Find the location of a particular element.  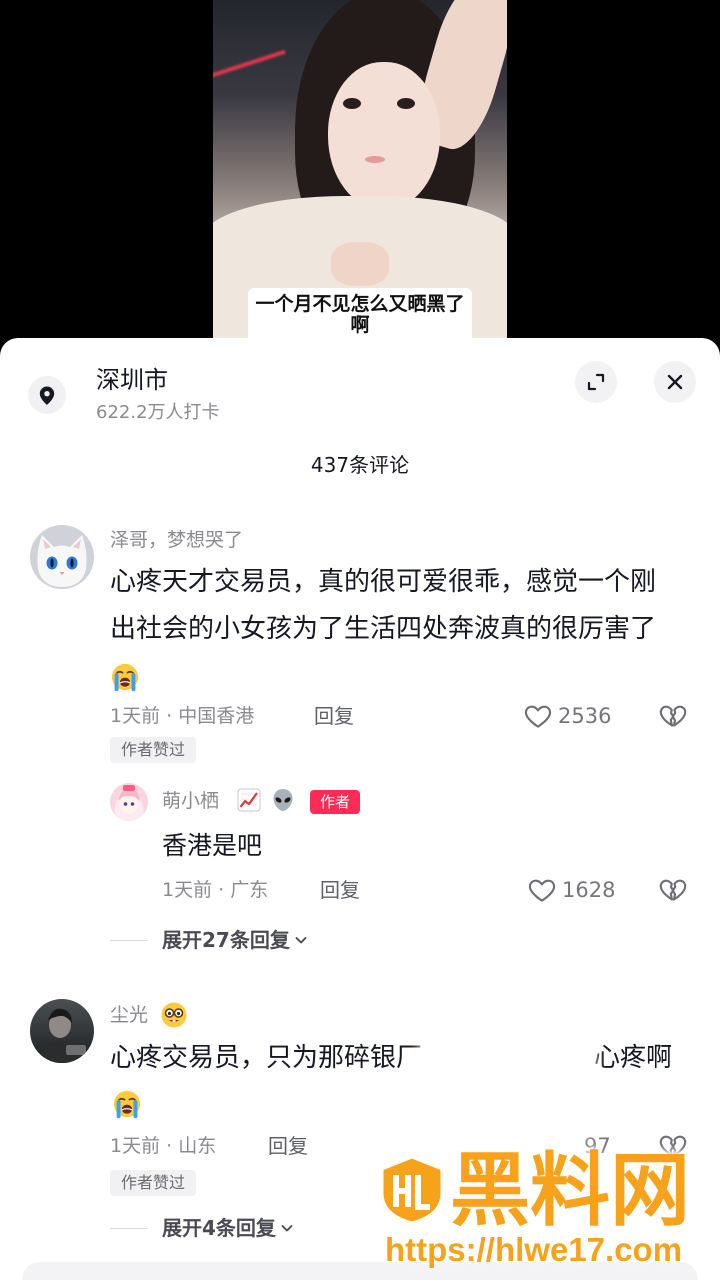

watermark: 黑料网 https://hlwe17.com is located at coordinates (542, 1208).